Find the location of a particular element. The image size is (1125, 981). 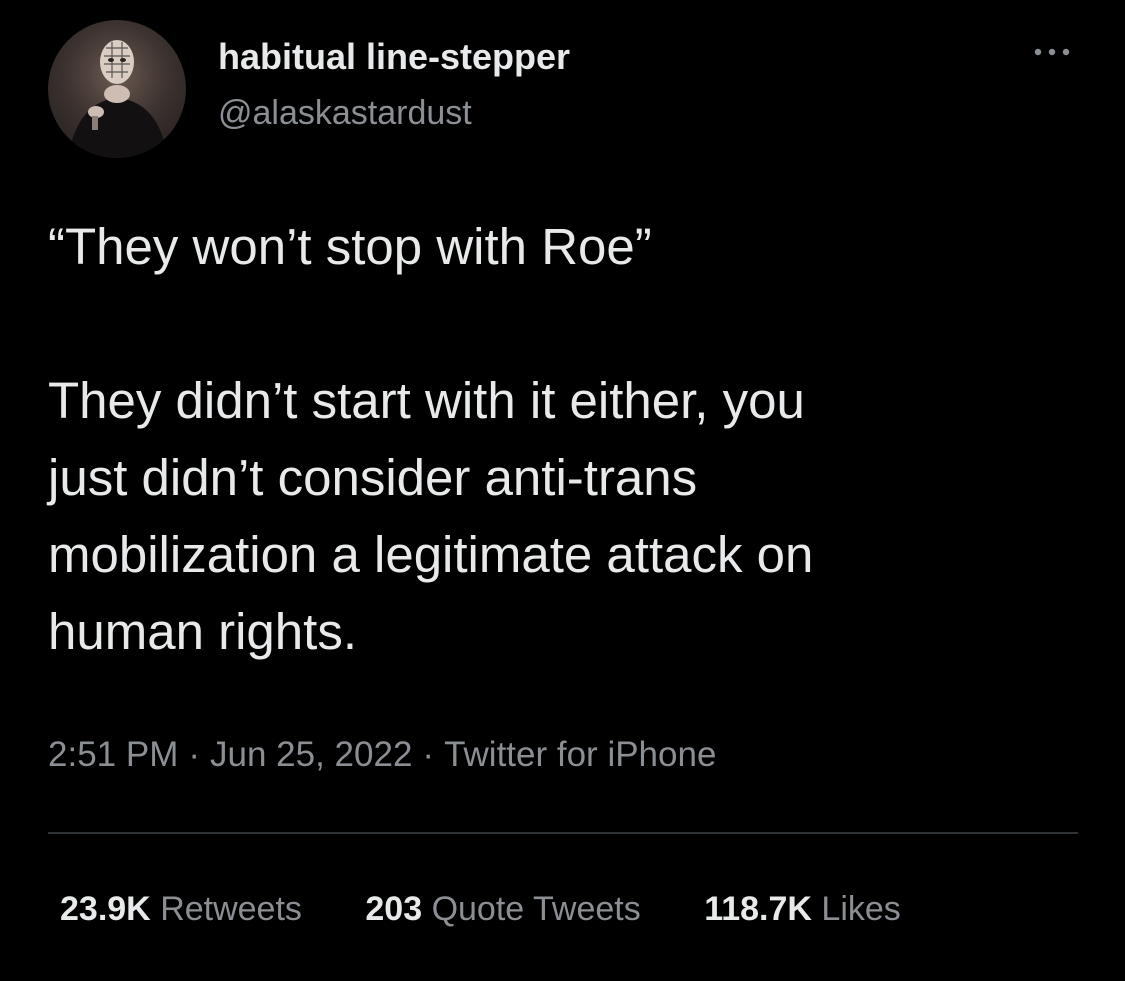

quote-tweets-label: Quote Tweets is located at coordinates (536, 909).